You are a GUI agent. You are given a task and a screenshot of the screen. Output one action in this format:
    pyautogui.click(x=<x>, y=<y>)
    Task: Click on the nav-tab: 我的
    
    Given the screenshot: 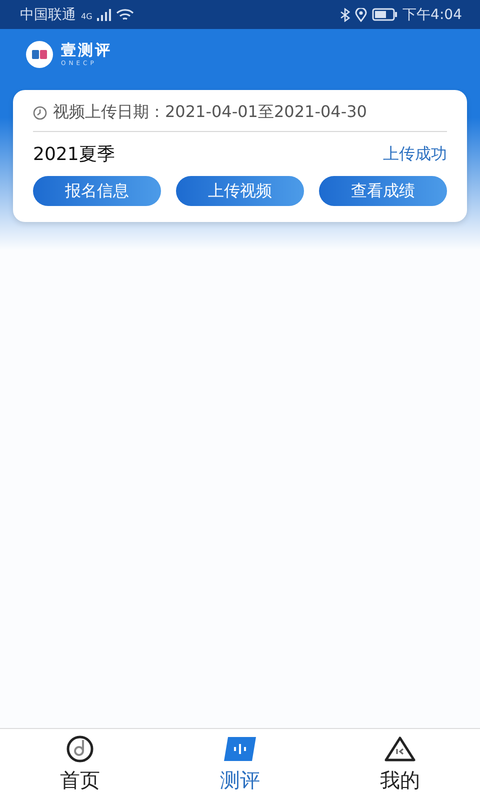 What is the action you would take?
    pyautogui.click(x=400, y=764)
    